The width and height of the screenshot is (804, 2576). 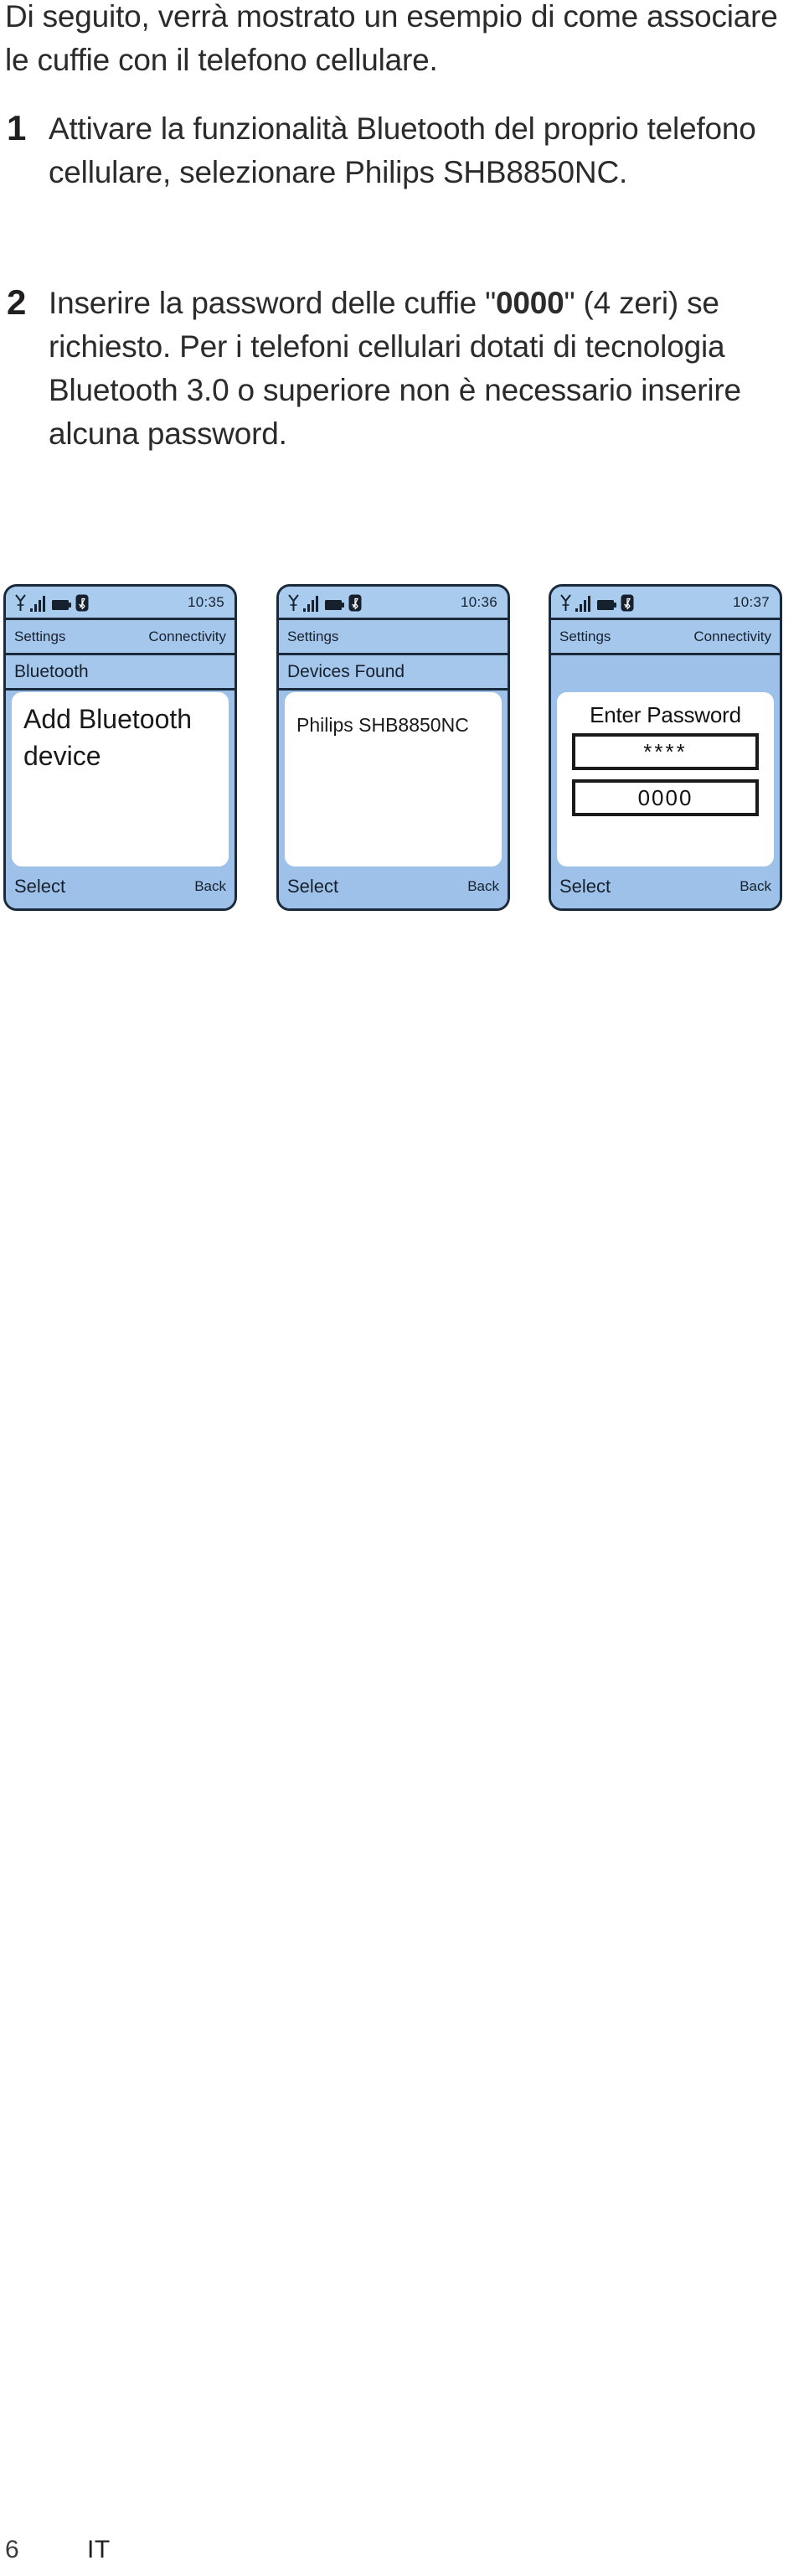 I want to click on phone-2-status-icons, so click(x=324, y=602).